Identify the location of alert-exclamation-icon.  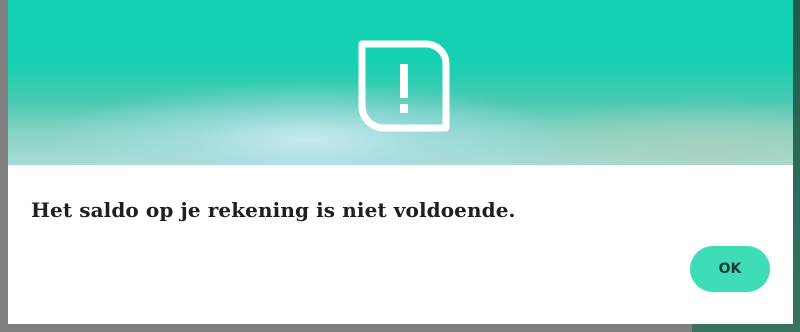
(404, 86).